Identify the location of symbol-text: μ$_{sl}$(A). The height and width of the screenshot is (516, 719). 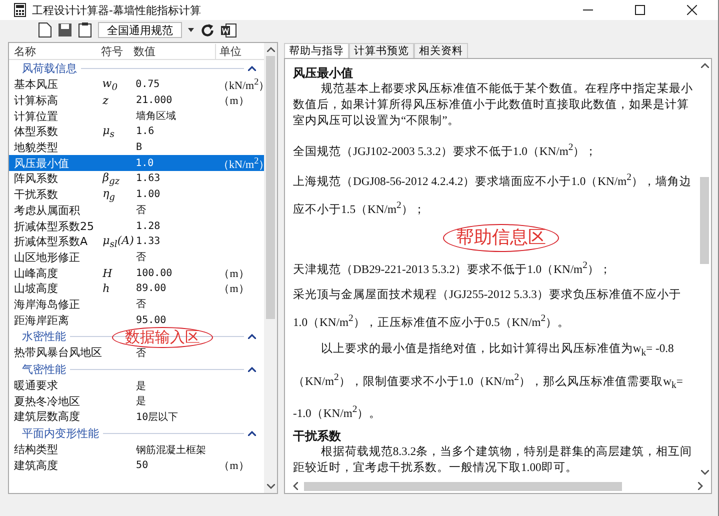
(118, 240).